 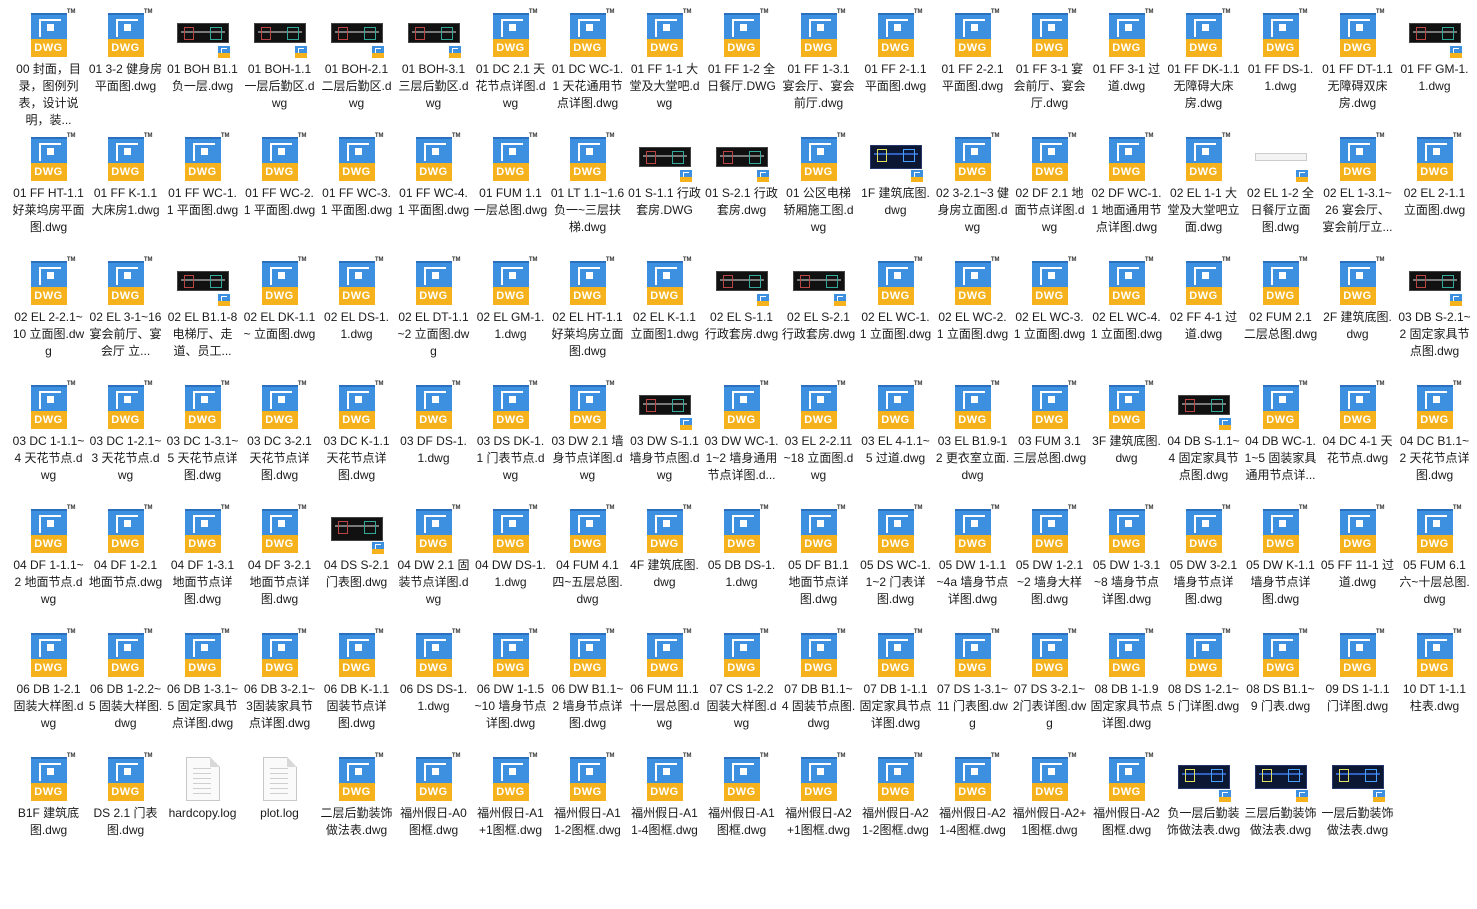 I want to click on file-item: DWG TM 03 DC K-1.1 天花节点详图.dwg, so click(x=356, y=439).